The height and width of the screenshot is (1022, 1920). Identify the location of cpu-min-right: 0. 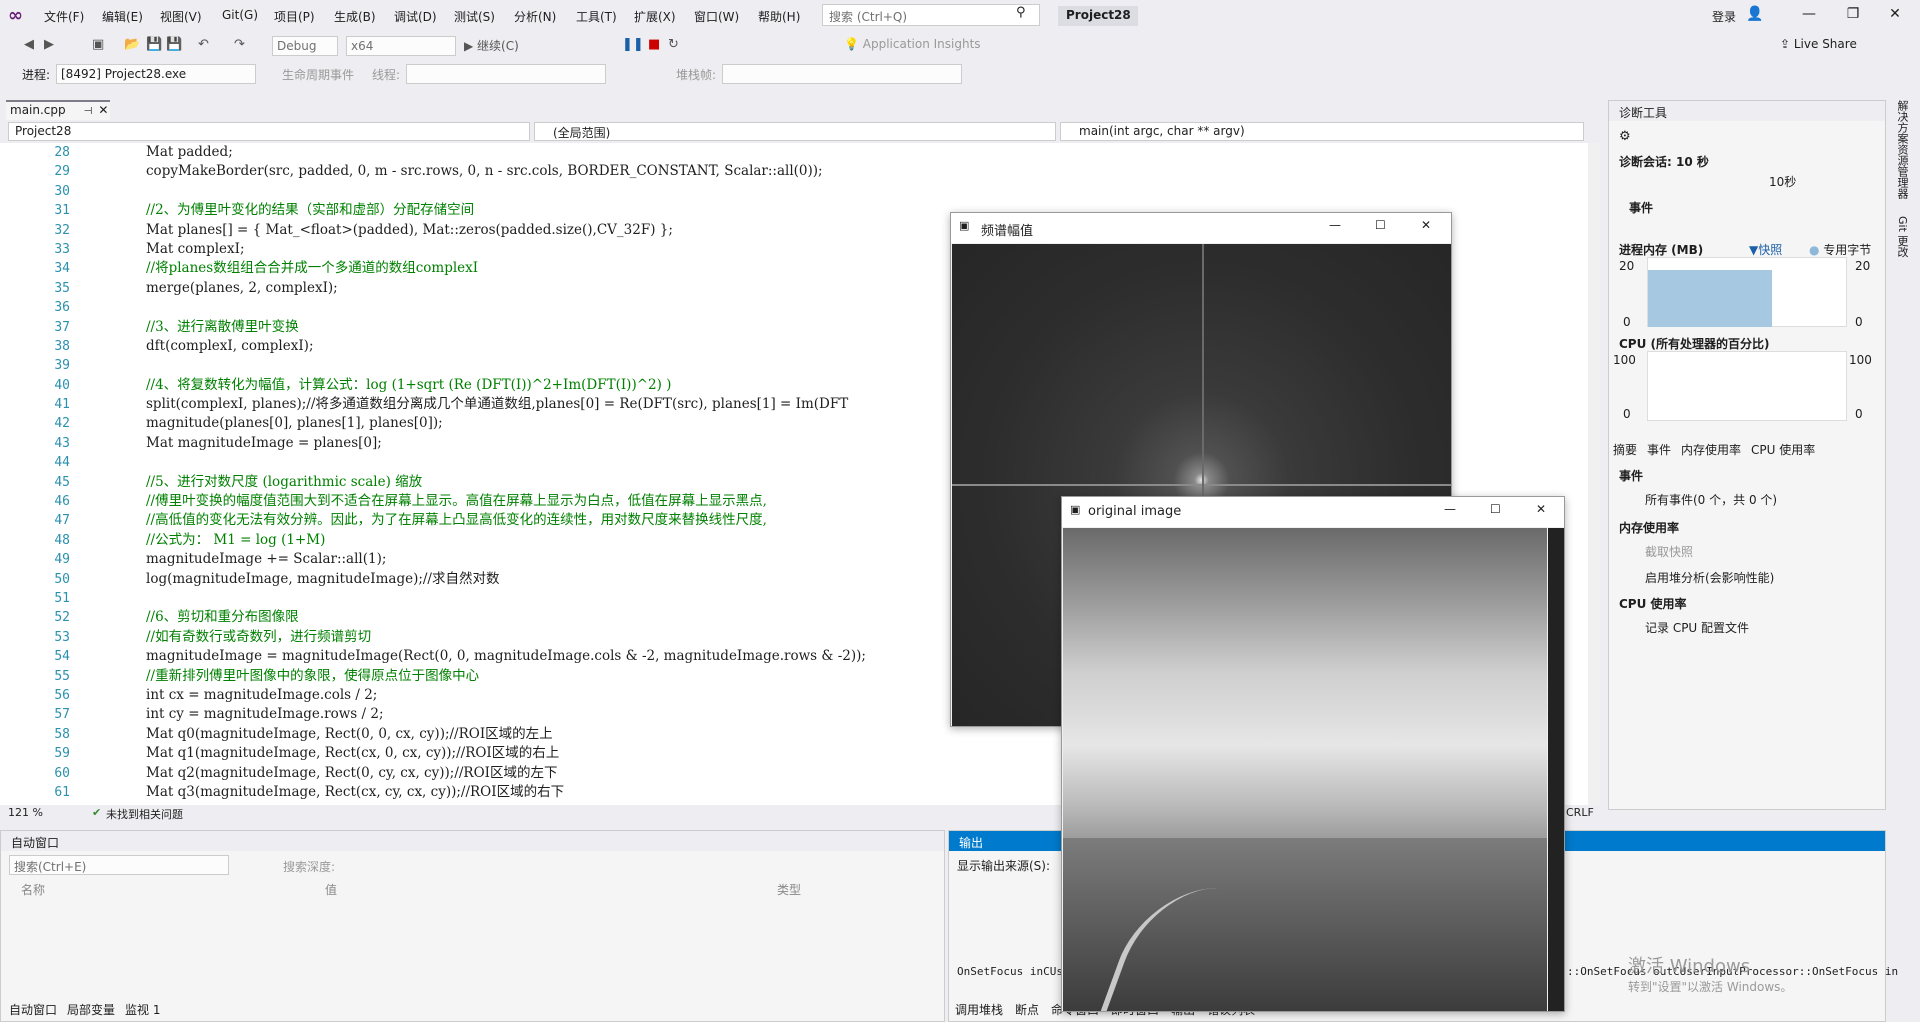
(1859, 414).